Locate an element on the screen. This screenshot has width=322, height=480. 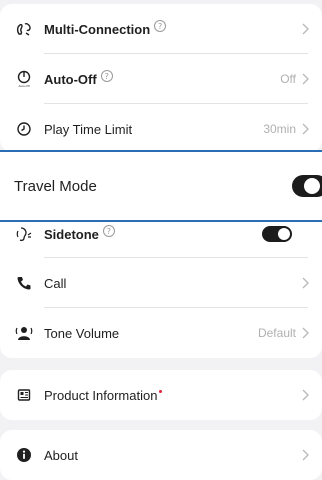
travel-mode-label: Travel Mode is located at coordinates (55, 186).